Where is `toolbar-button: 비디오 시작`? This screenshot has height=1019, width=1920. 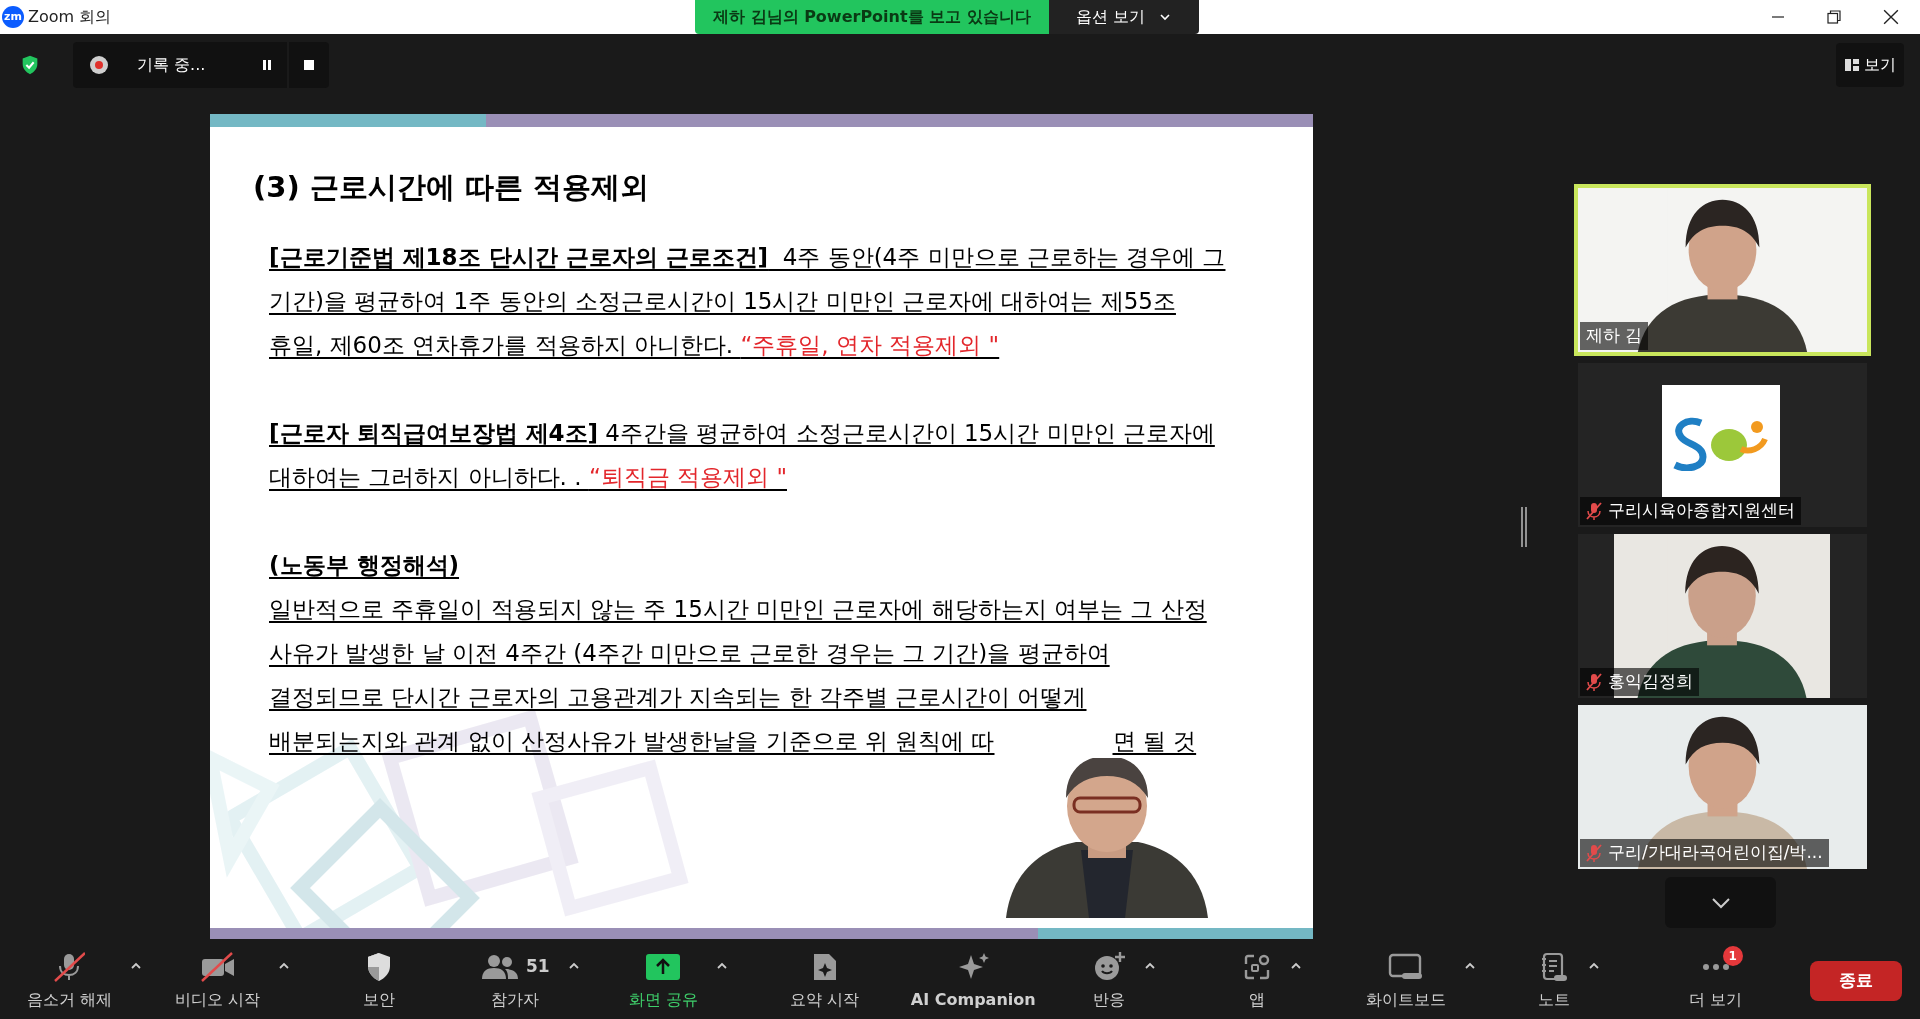 toolbar-button: 비디오 시작 is located at coordinates (218, 981).